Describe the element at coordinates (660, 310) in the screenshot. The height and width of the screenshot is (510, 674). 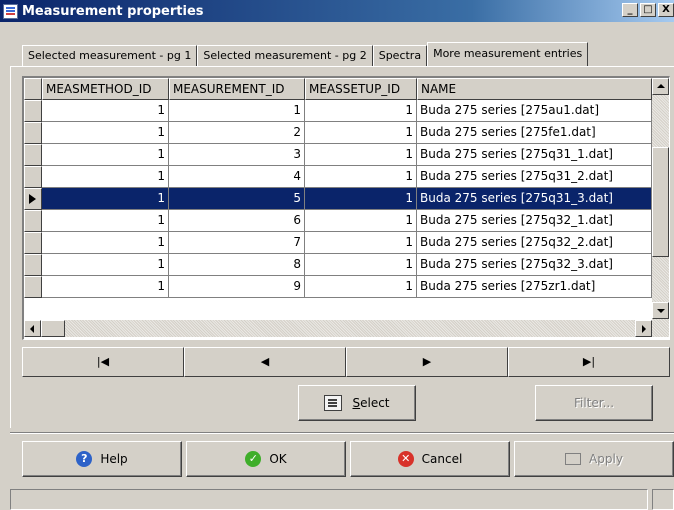
I see `scroll-down-button` at that location.